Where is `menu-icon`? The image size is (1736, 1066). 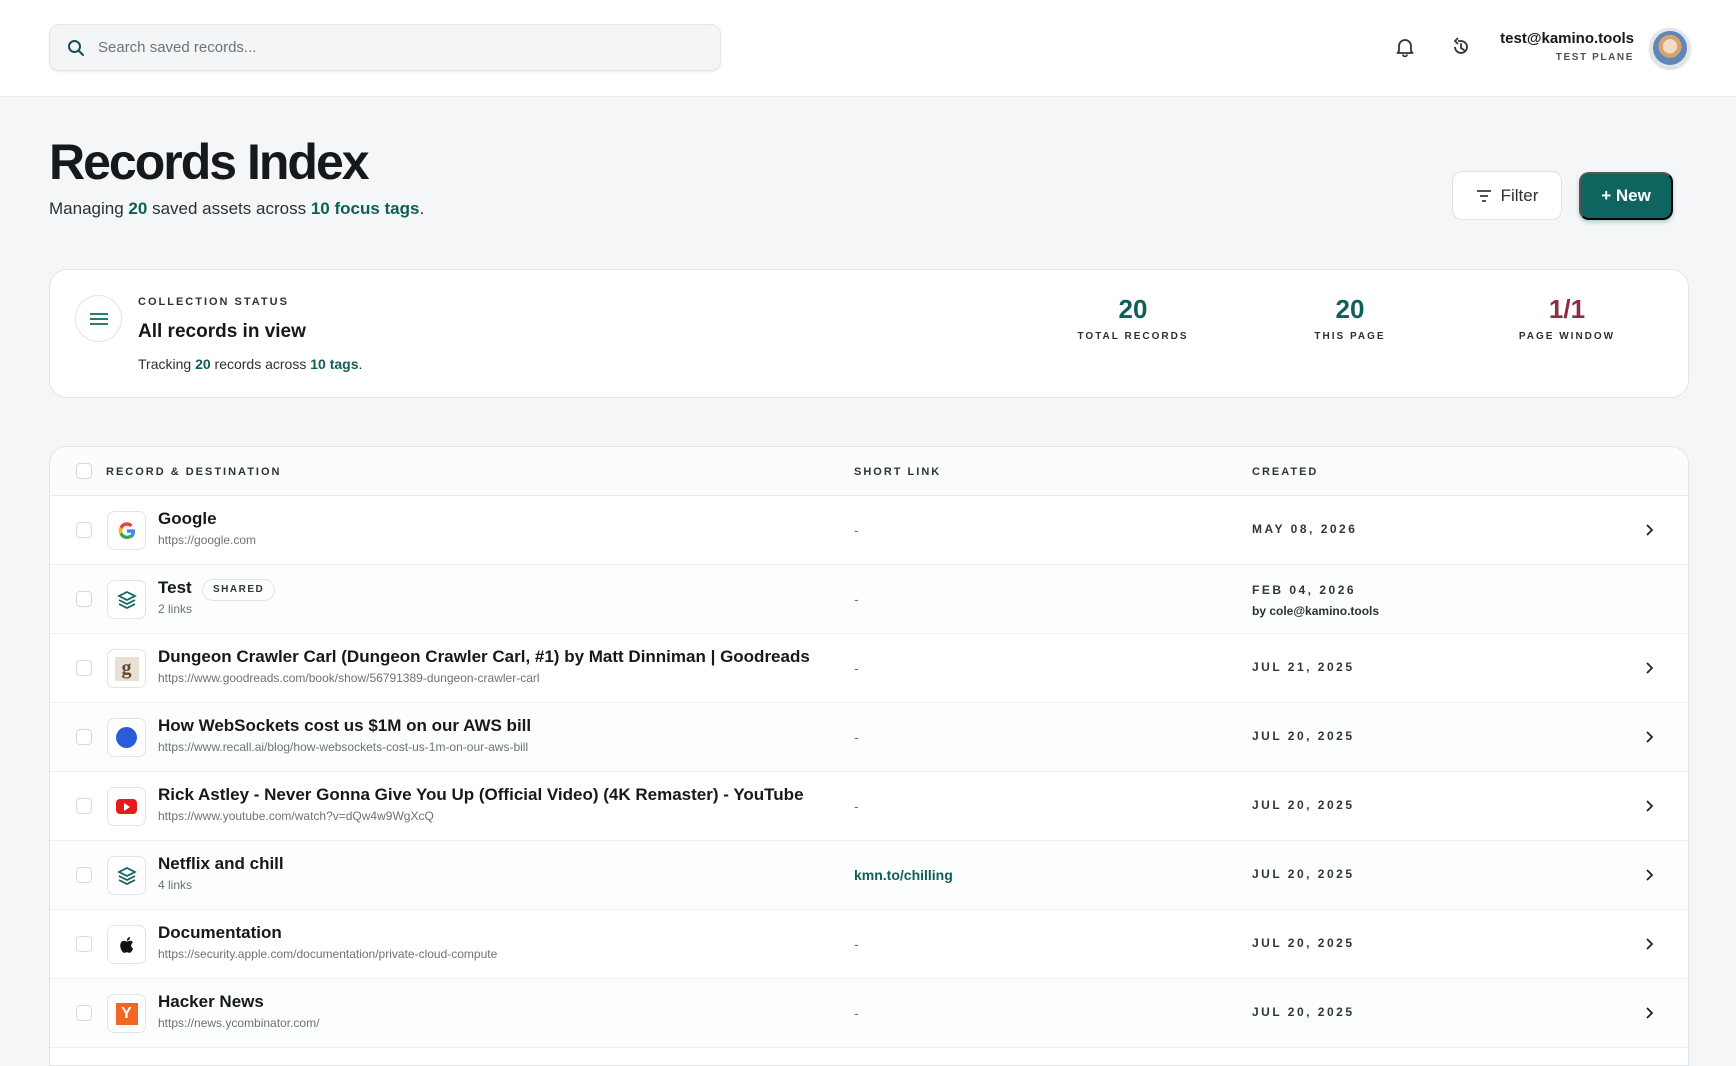 menu-icon is located at coordinates (98, 318).